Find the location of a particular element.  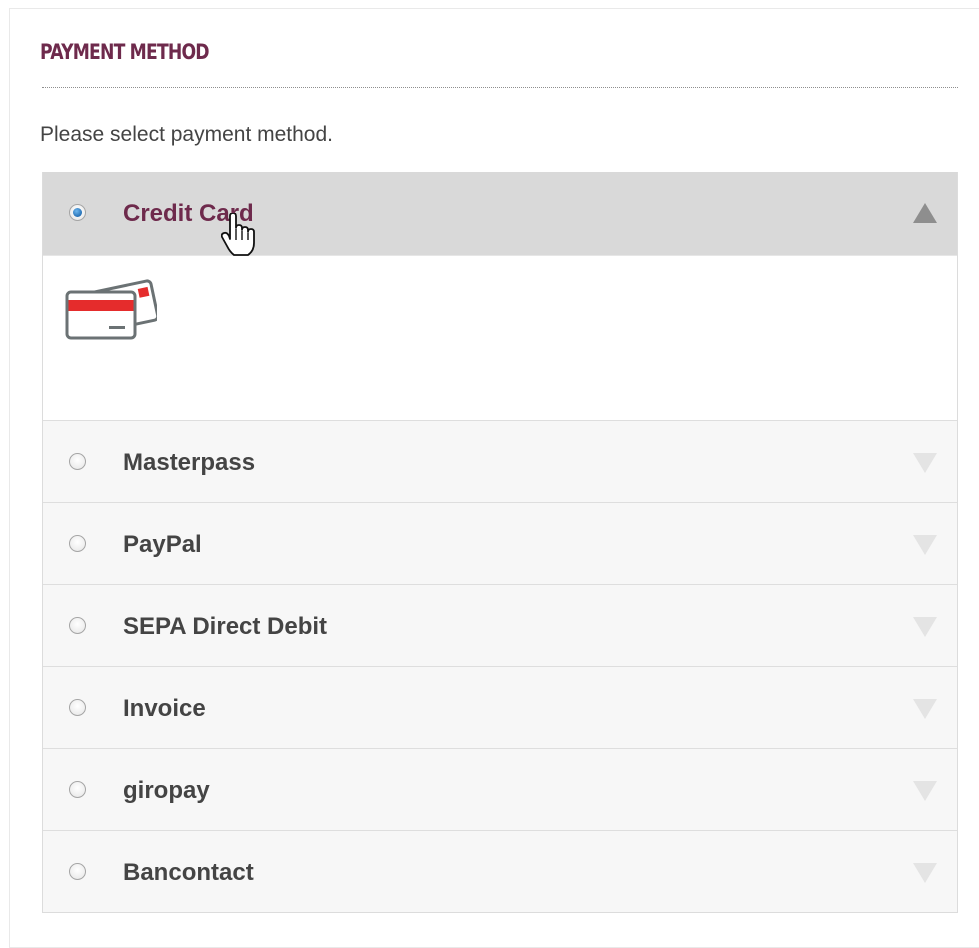

method-label: Credit Card is located at coordinates (188, 213).